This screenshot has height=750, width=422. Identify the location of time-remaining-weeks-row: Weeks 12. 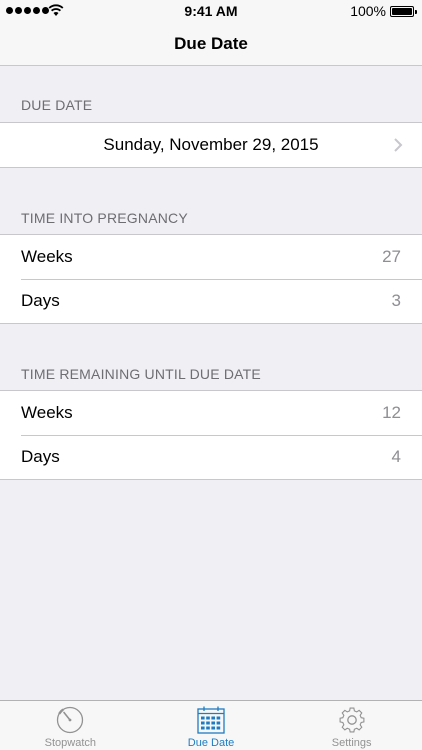
(211, 413).